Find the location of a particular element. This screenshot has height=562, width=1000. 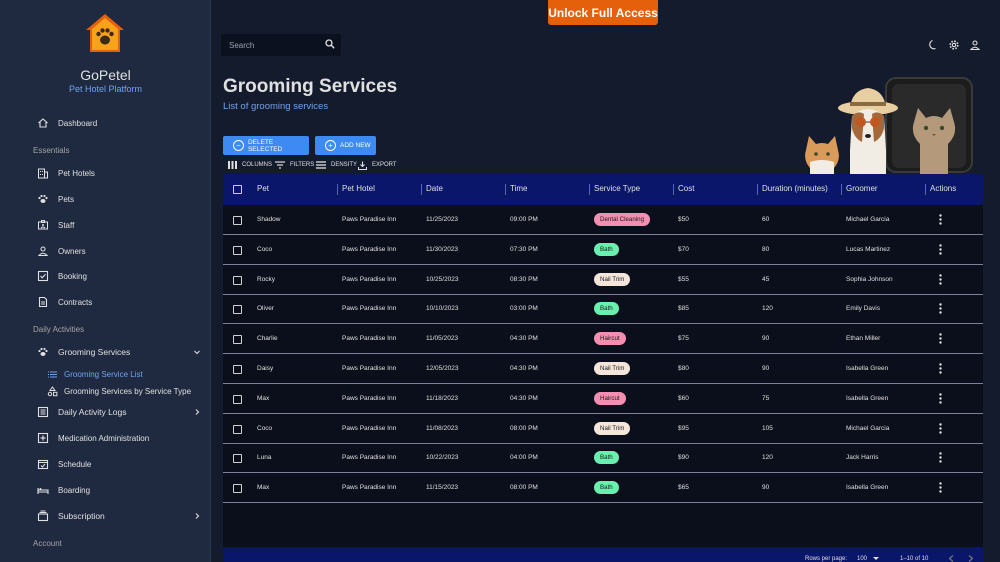

sidebar-item-contracts: Contracts is located at coordinates (105, 302).